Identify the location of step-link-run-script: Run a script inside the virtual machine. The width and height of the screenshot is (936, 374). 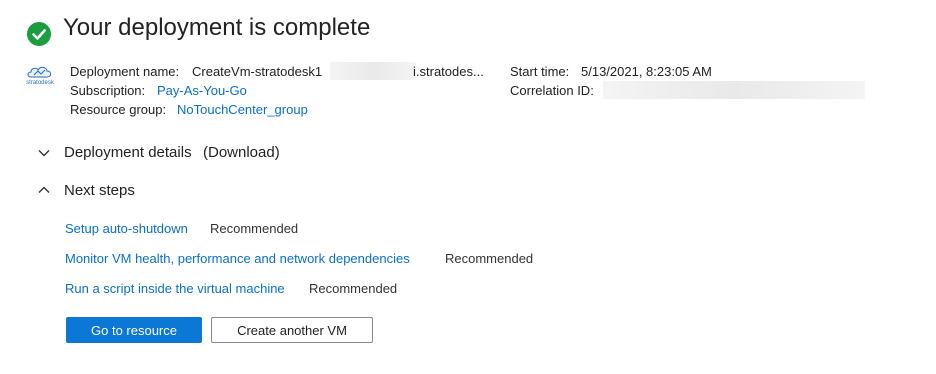
(175, 288).